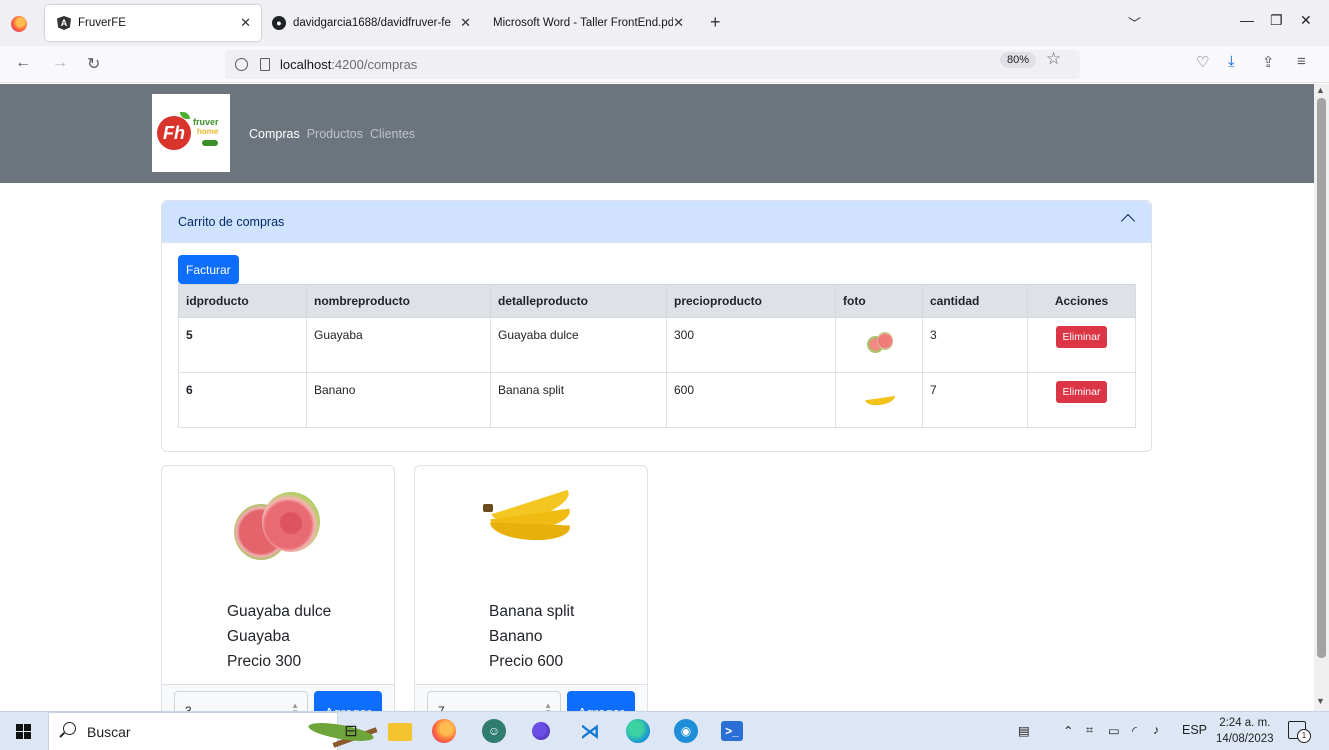 Image resolution: width=1329 pixels, height=750 pixels. Describe the element at coordinates (879, 301) in the screenshot. I see `col-foto: foto` at that location.